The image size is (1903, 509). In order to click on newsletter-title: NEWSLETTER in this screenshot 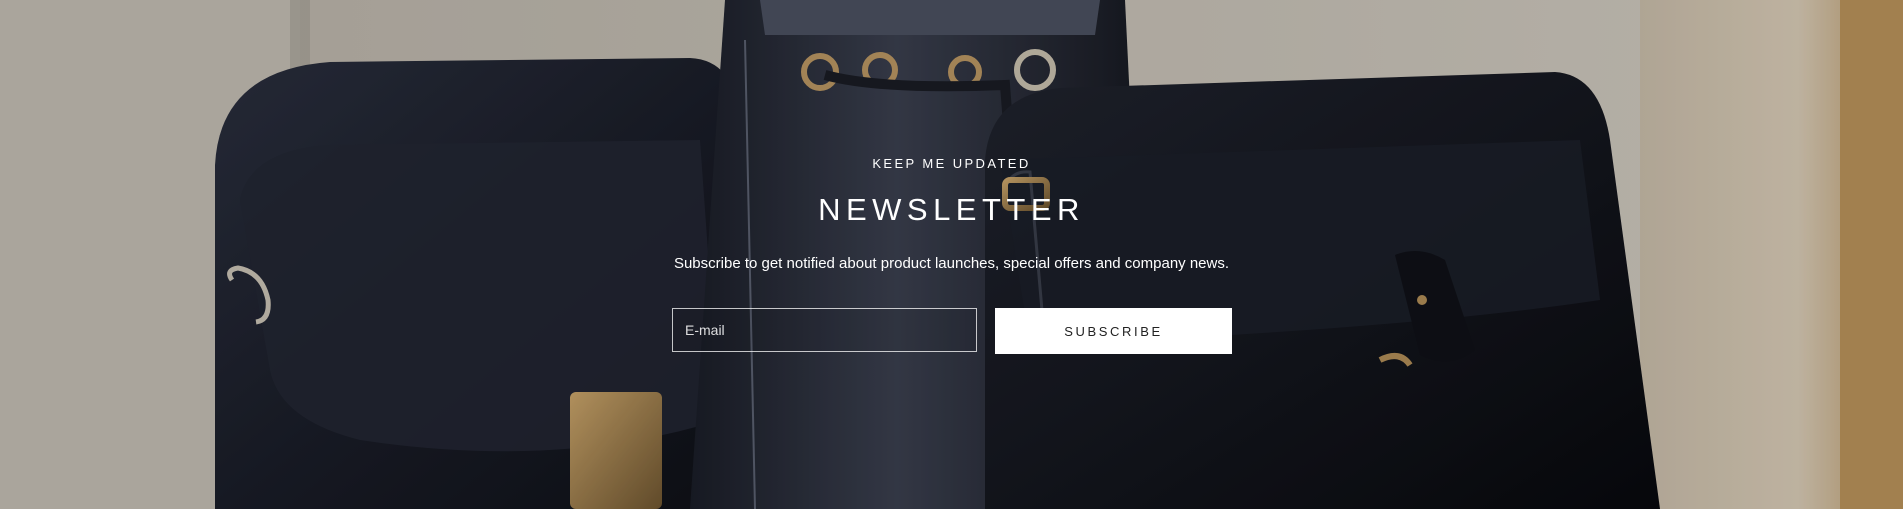, I will do `click(951, 209)`.